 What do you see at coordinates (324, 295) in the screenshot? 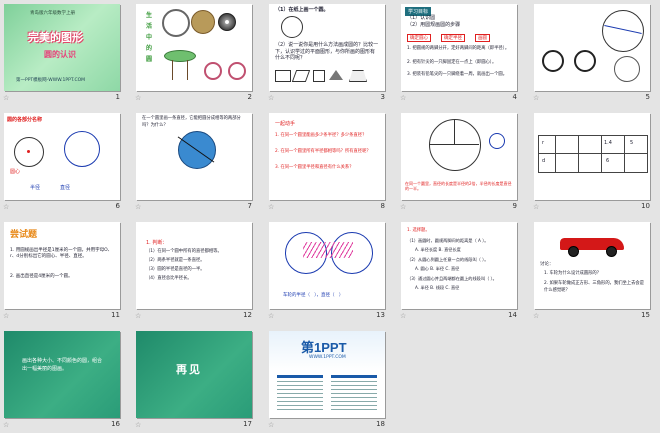
I see `caption-part-b: ），直径（` at bounding box center [324, 295].